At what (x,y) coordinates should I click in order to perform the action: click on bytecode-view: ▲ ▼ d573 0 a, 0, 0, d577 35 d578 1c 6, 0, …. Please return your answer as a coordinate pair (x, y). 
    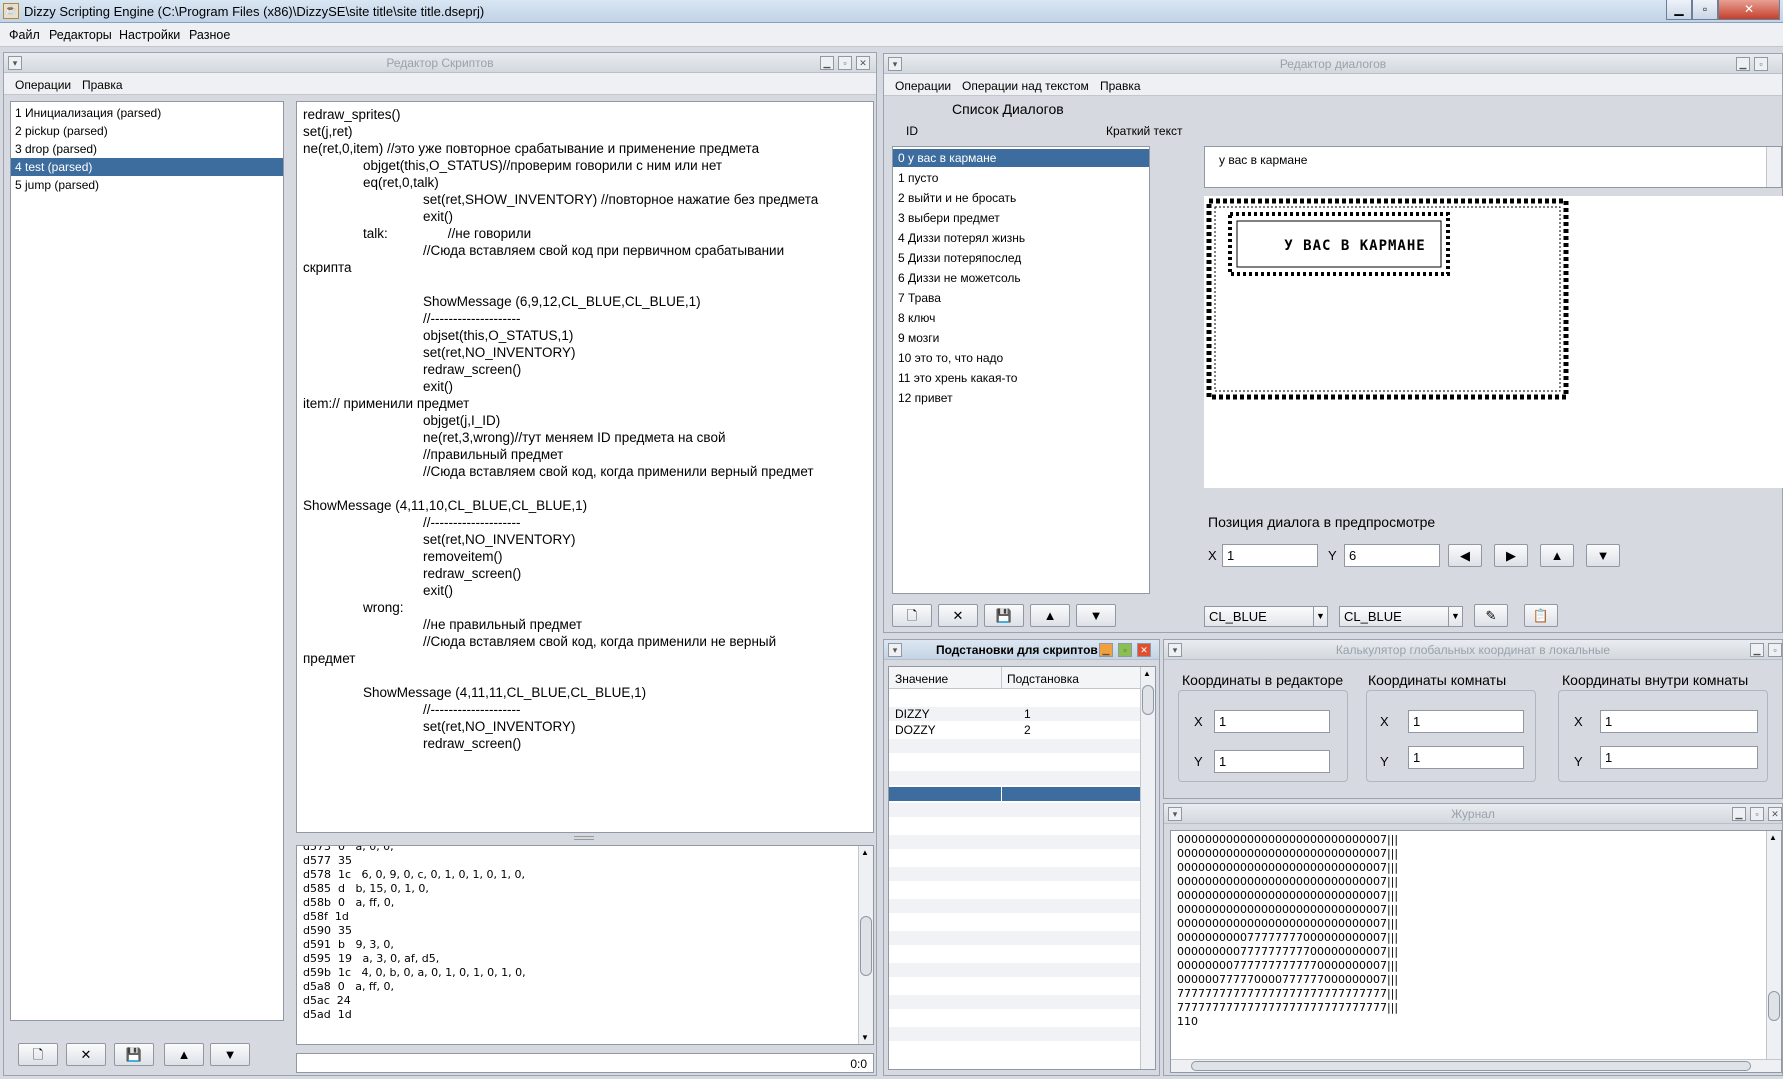
    Looking at the image, I should click on (585, 945).